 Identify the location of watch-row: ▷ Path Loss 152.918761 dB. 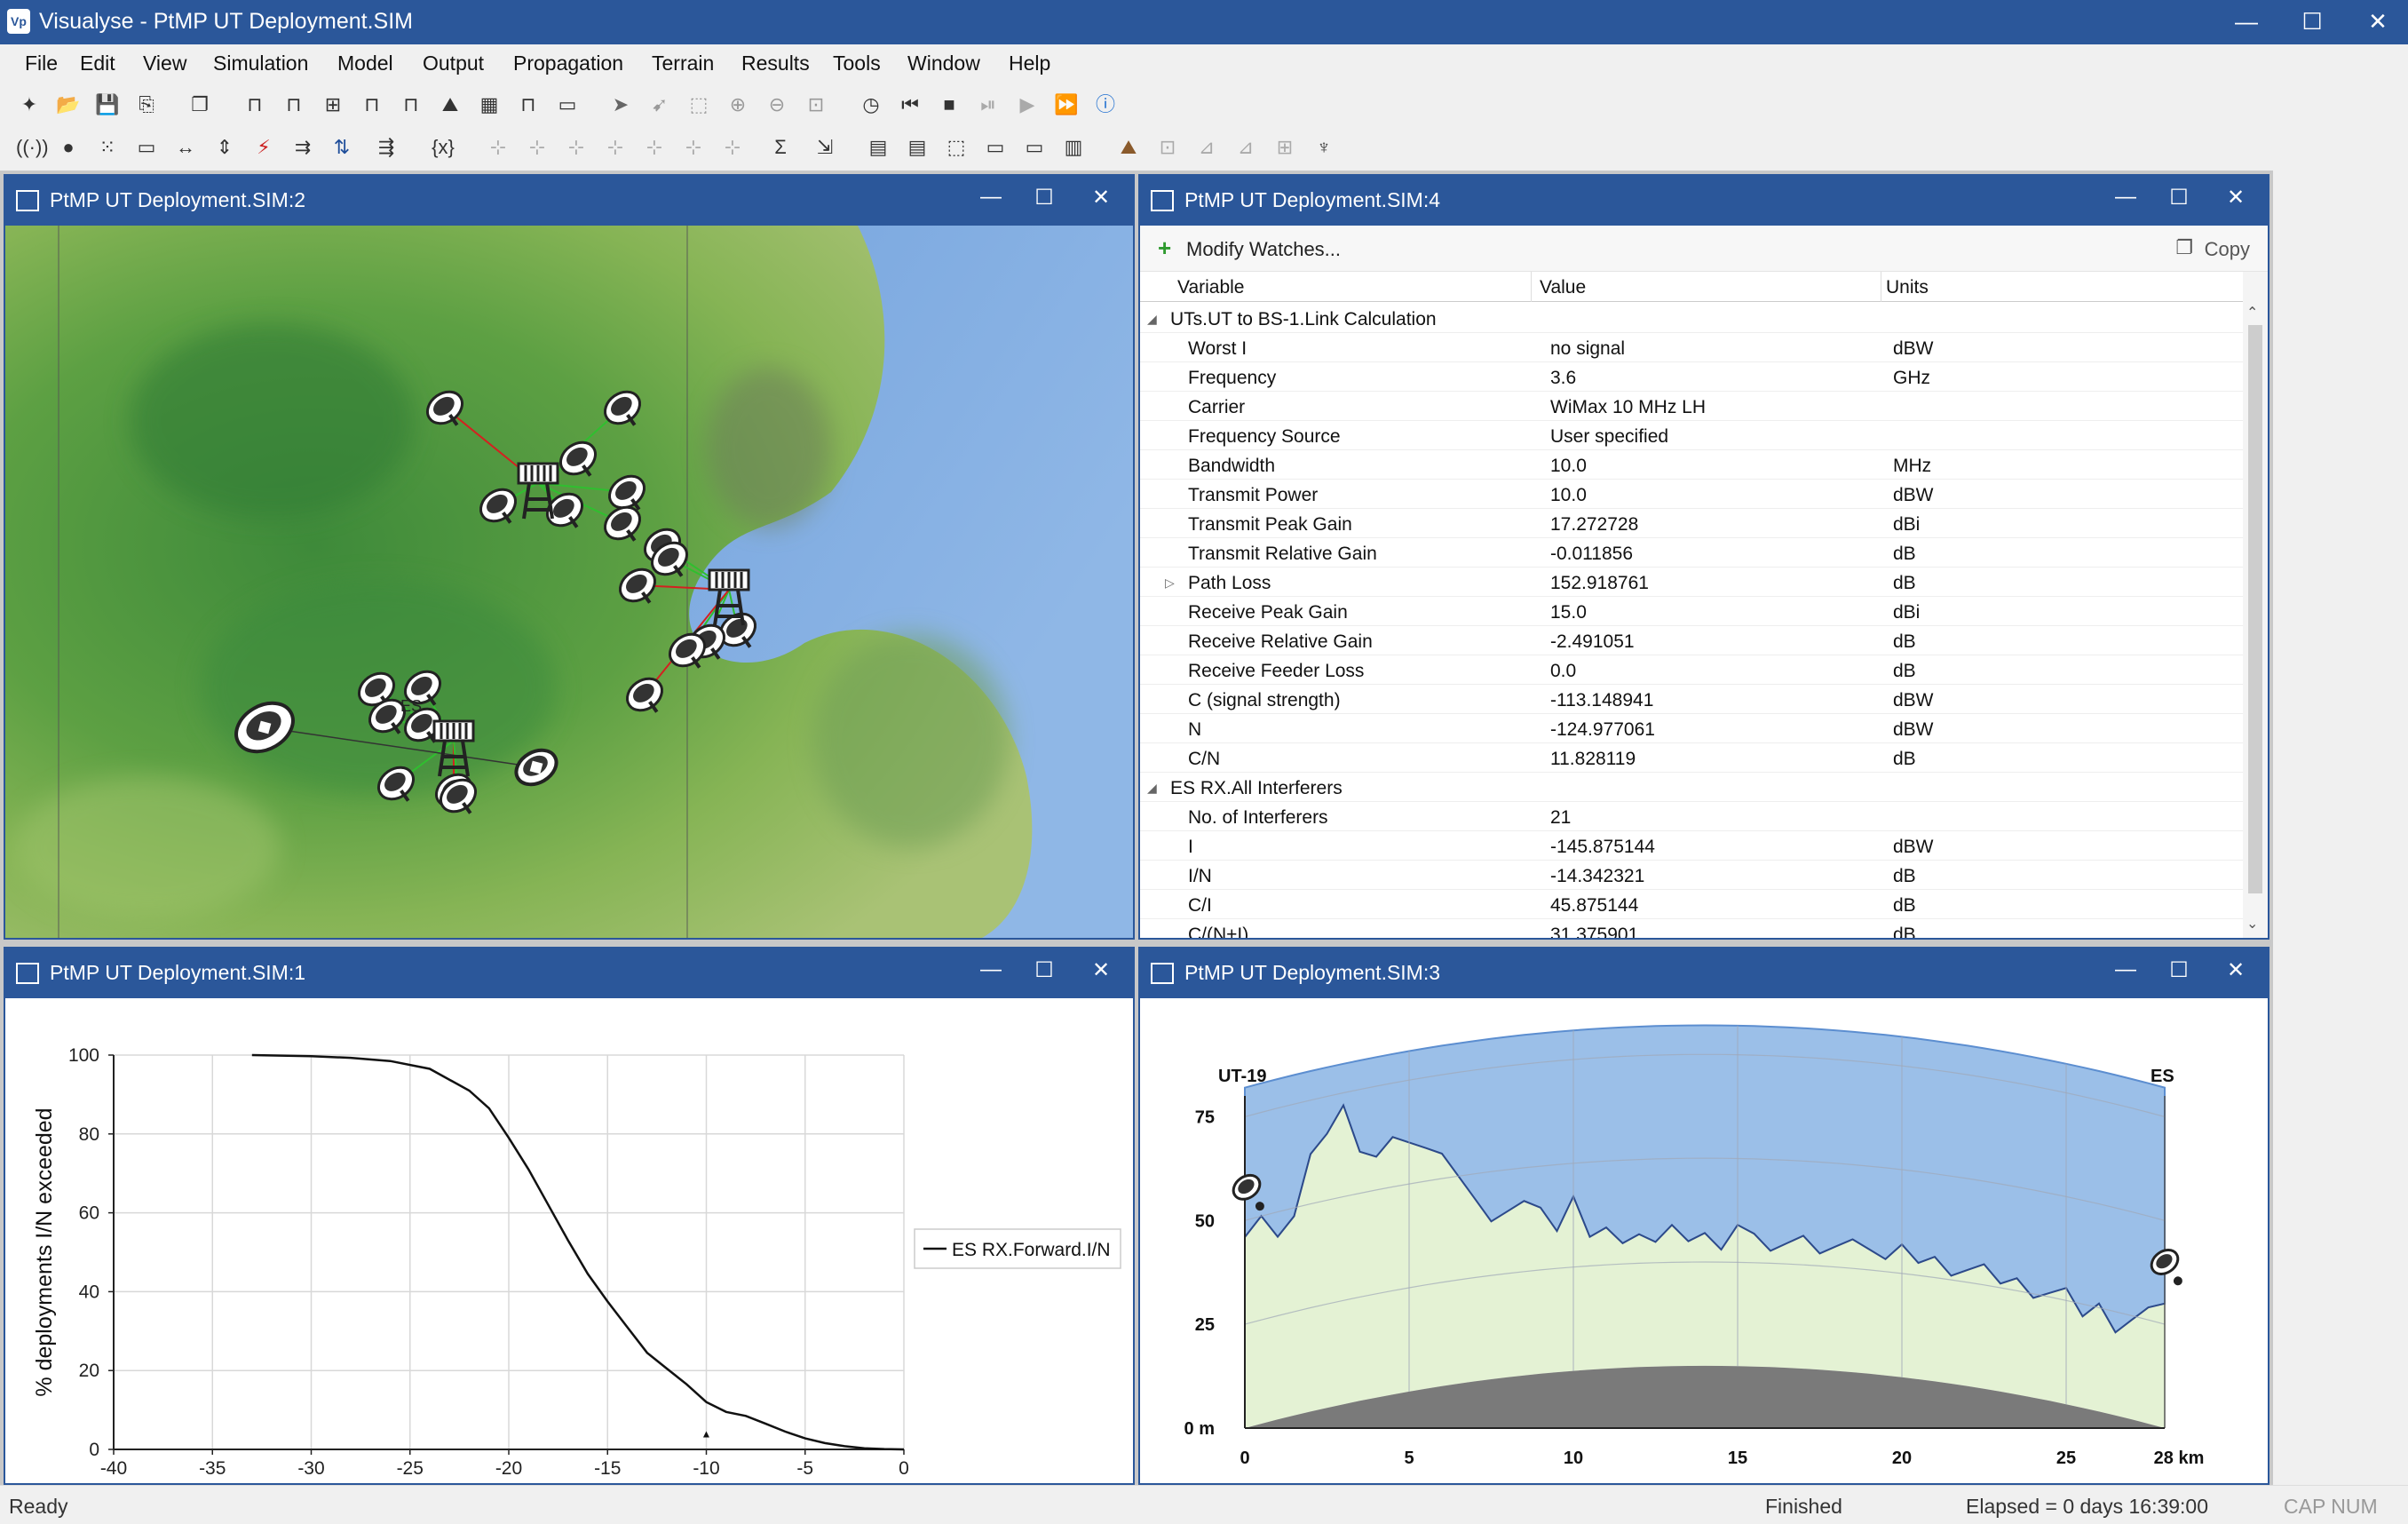
(1691, 582).